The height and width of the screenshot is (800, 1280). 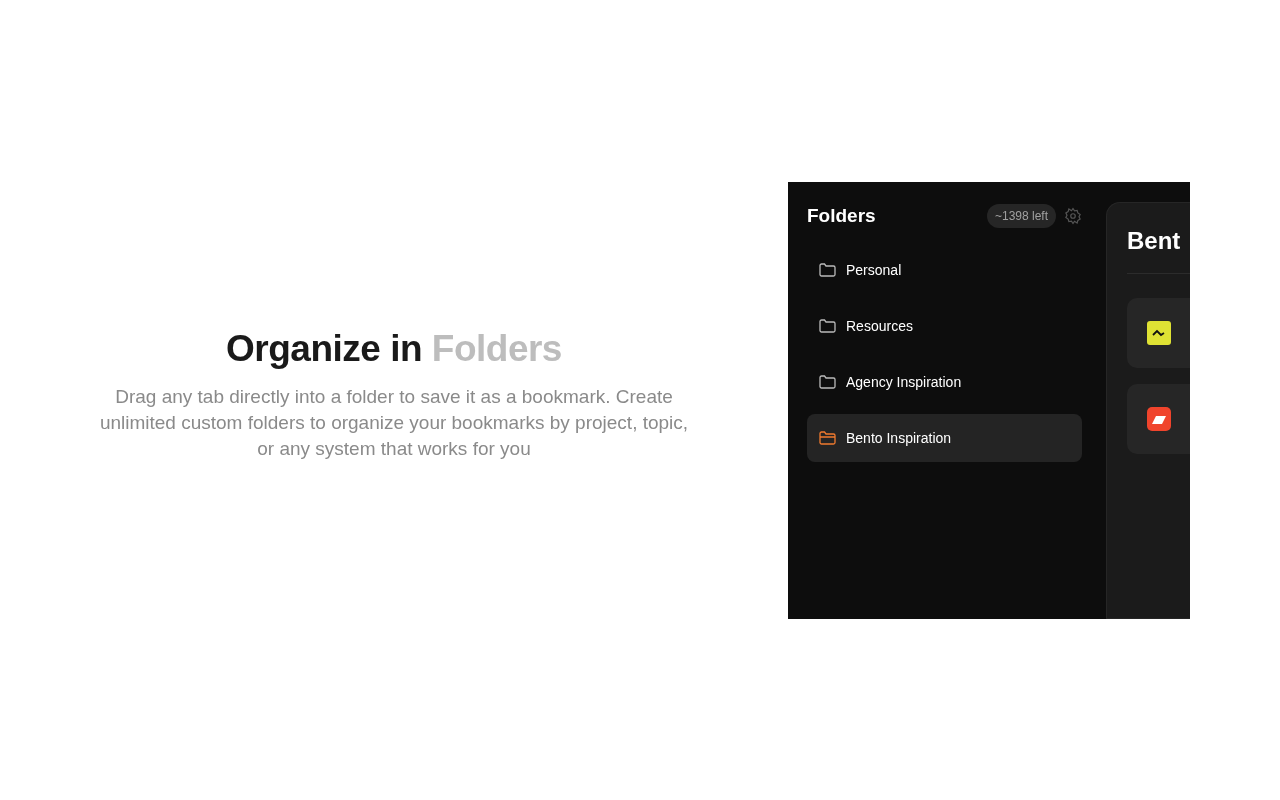 I want to click on trend-logo-icon, so click(x=1159, y=332).